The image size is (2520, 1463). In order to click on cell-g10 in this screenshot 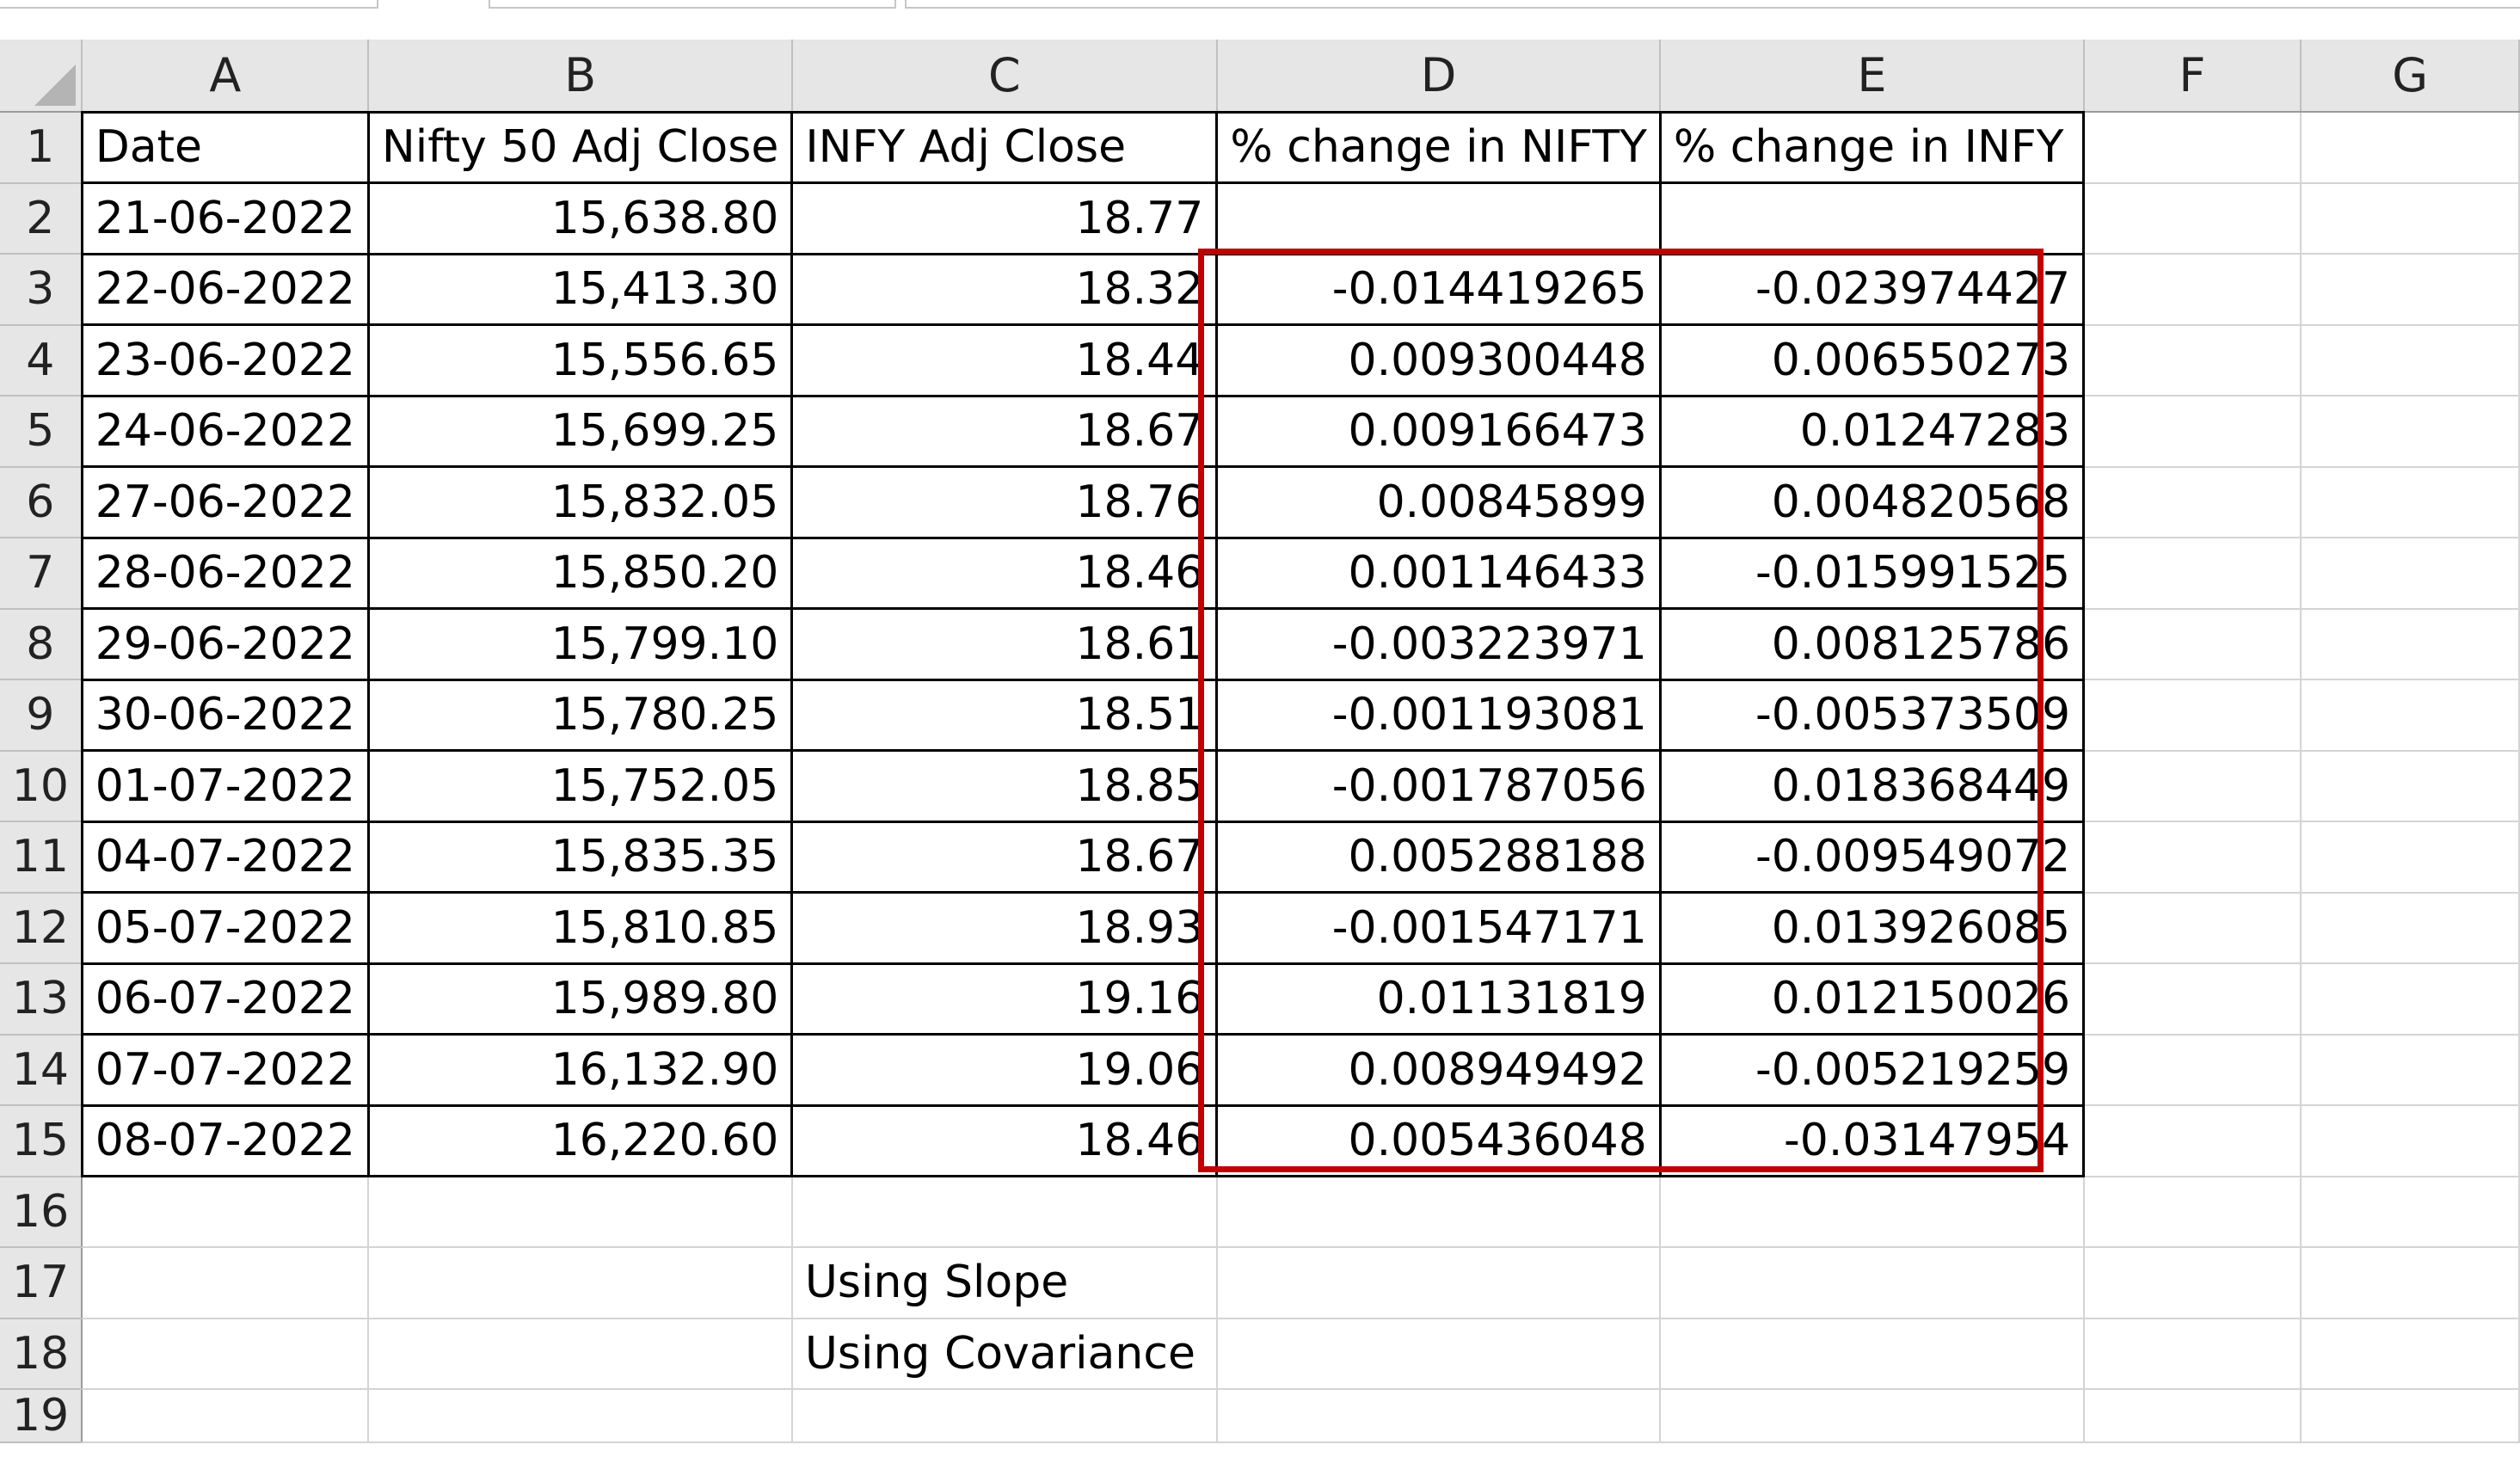, I will do `click(2410, 785)`.